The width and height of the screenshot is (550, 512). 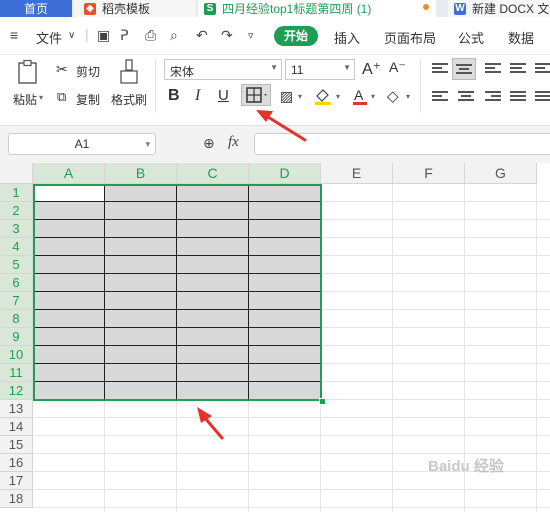 What do you see at coordinates (210, 423) in the screenshot?
I see `annotation-arrow-to-table` at bounding box center [210, 423].